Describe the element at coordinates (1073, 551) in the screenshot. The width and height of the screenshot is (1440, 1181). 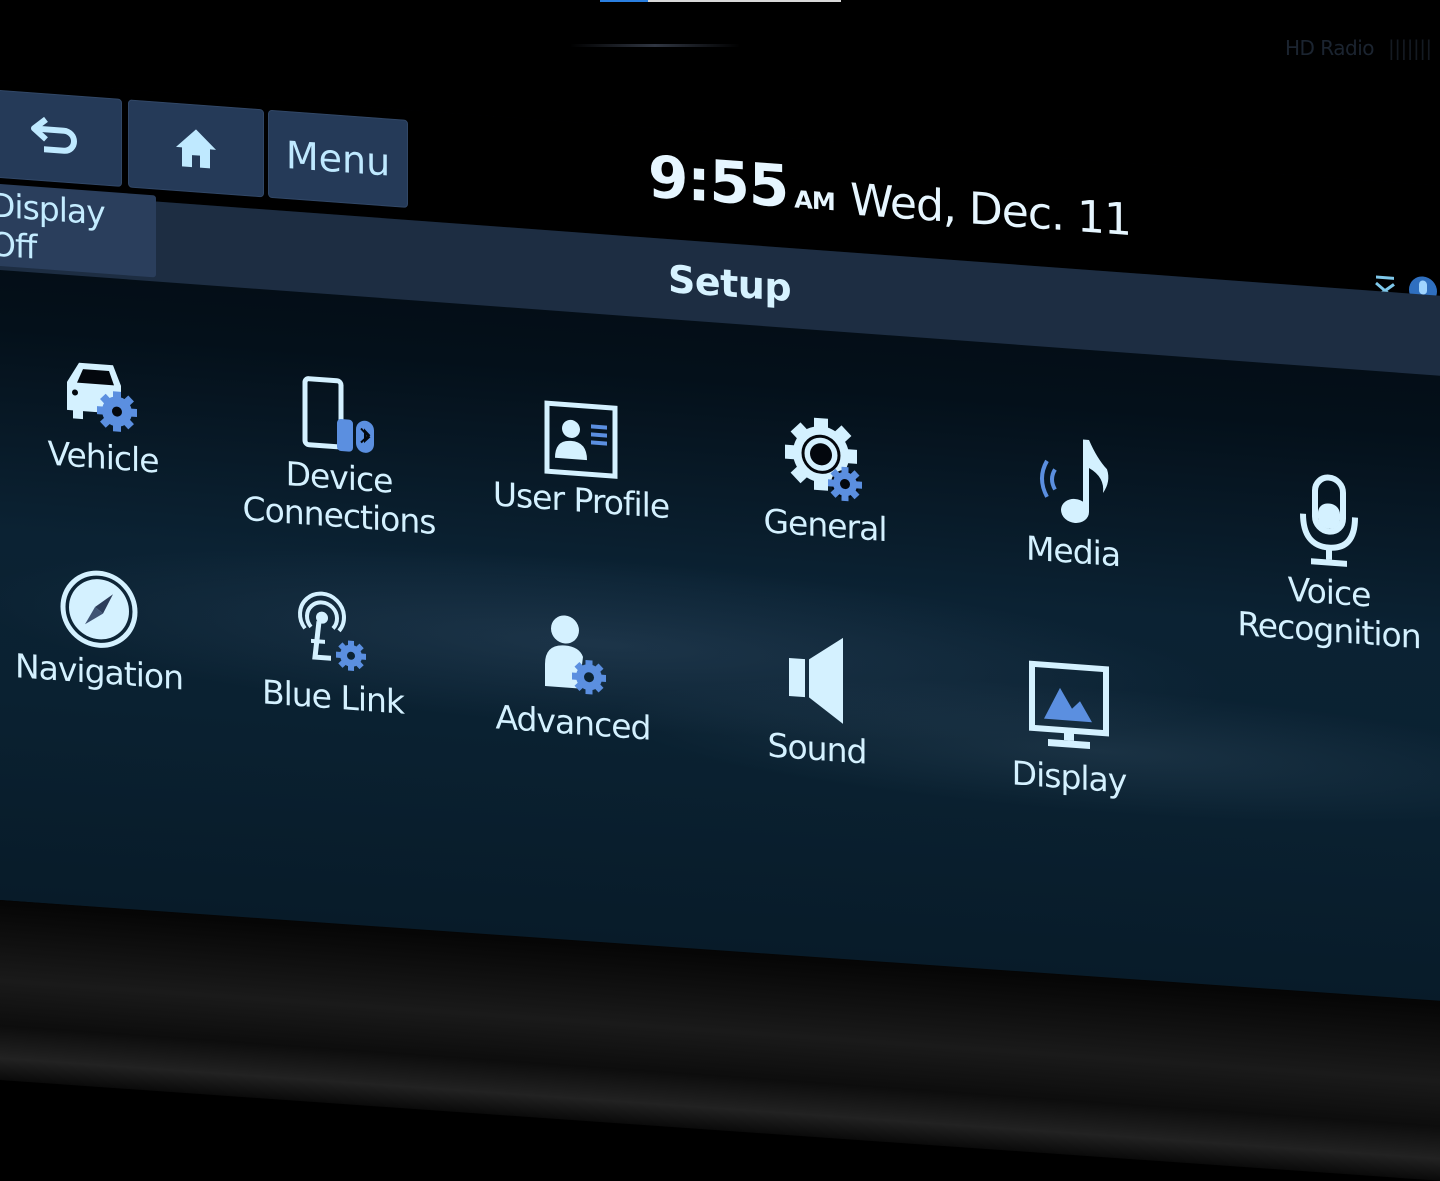
I see `setup-item-label: Media` at that location.